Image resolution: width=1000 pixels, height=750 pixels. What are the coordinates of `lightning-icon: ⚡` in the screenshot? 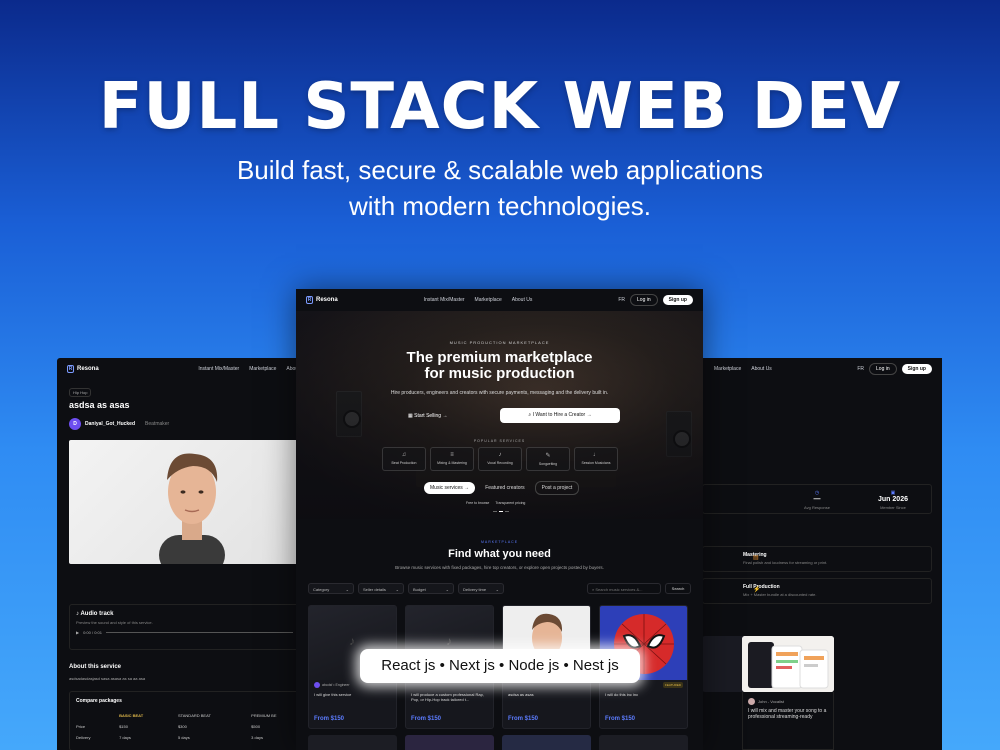 It's located at (757, 590).